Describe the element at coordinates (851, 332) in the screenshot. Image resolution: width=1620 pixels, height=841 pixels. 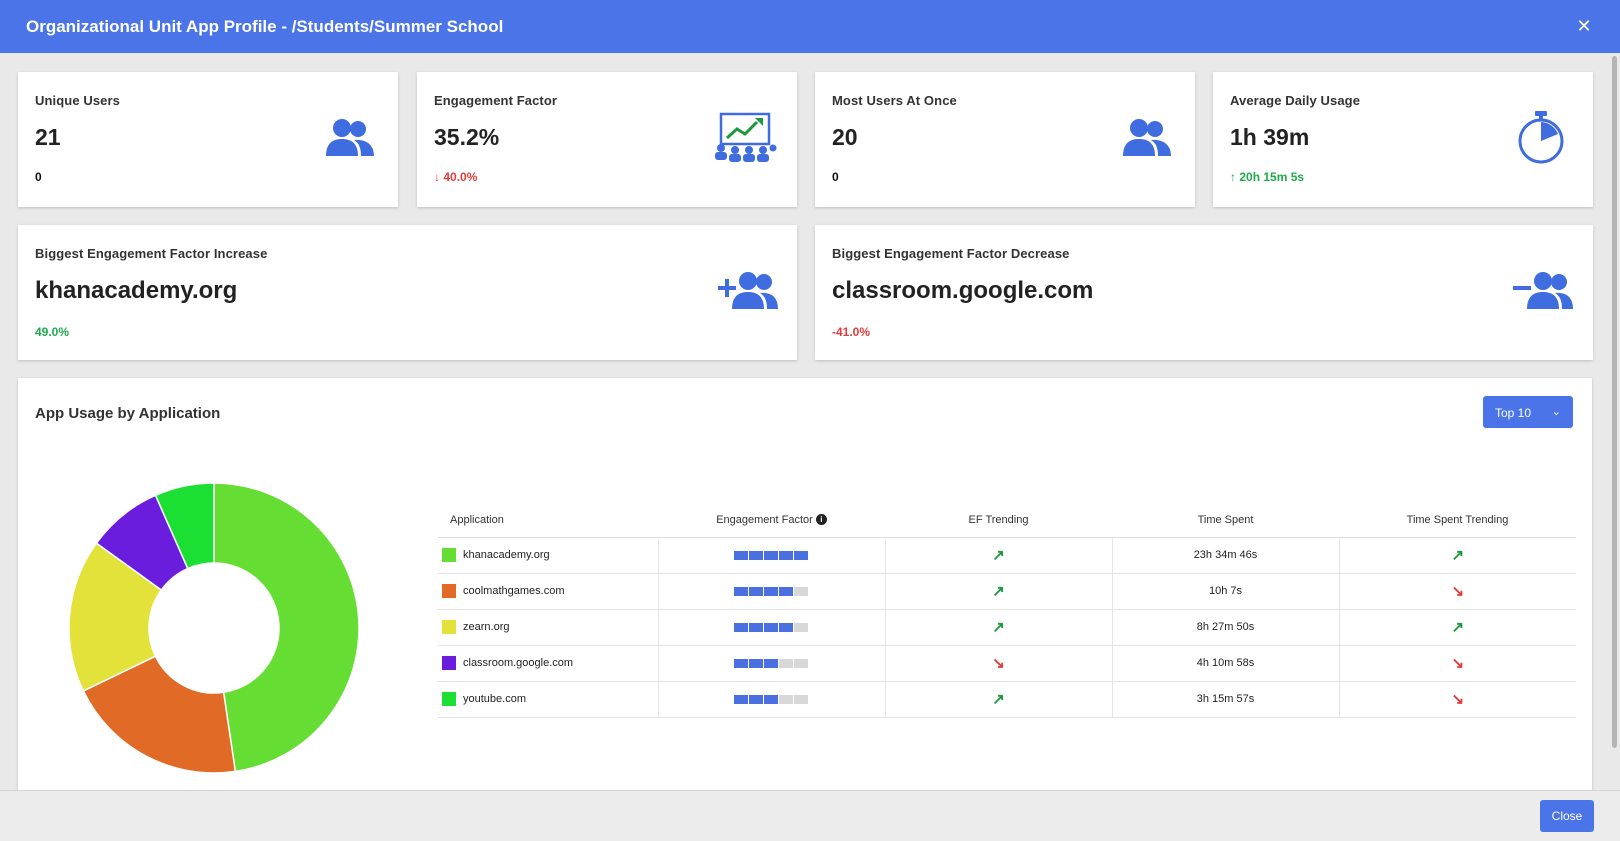
I see `highlight-change: -41.0%` at that location.